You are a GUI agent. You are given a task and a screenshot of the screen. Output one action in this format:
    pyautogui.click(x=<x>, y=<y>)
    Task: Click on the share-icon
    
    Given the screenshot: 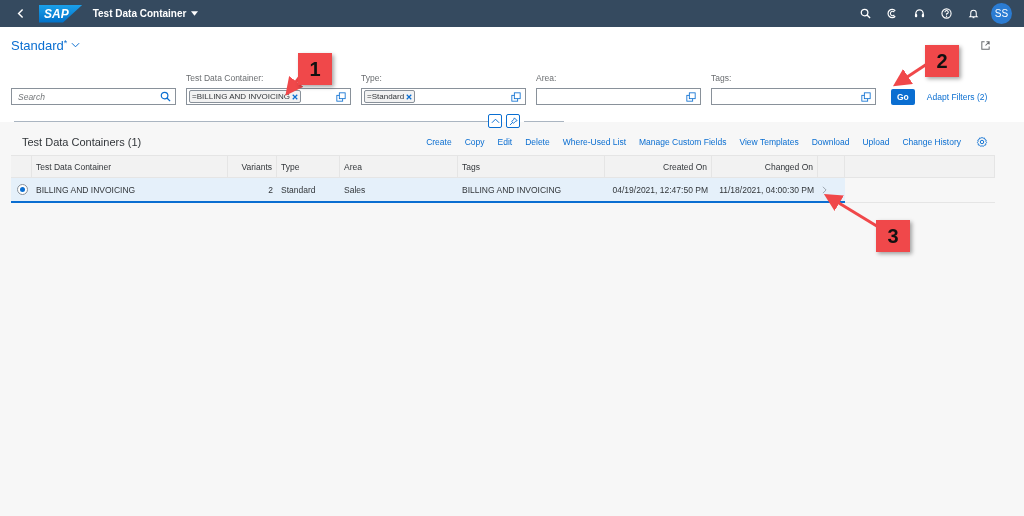 What is the action you would take?
    pyautogui.click(x=985, y=45)
    